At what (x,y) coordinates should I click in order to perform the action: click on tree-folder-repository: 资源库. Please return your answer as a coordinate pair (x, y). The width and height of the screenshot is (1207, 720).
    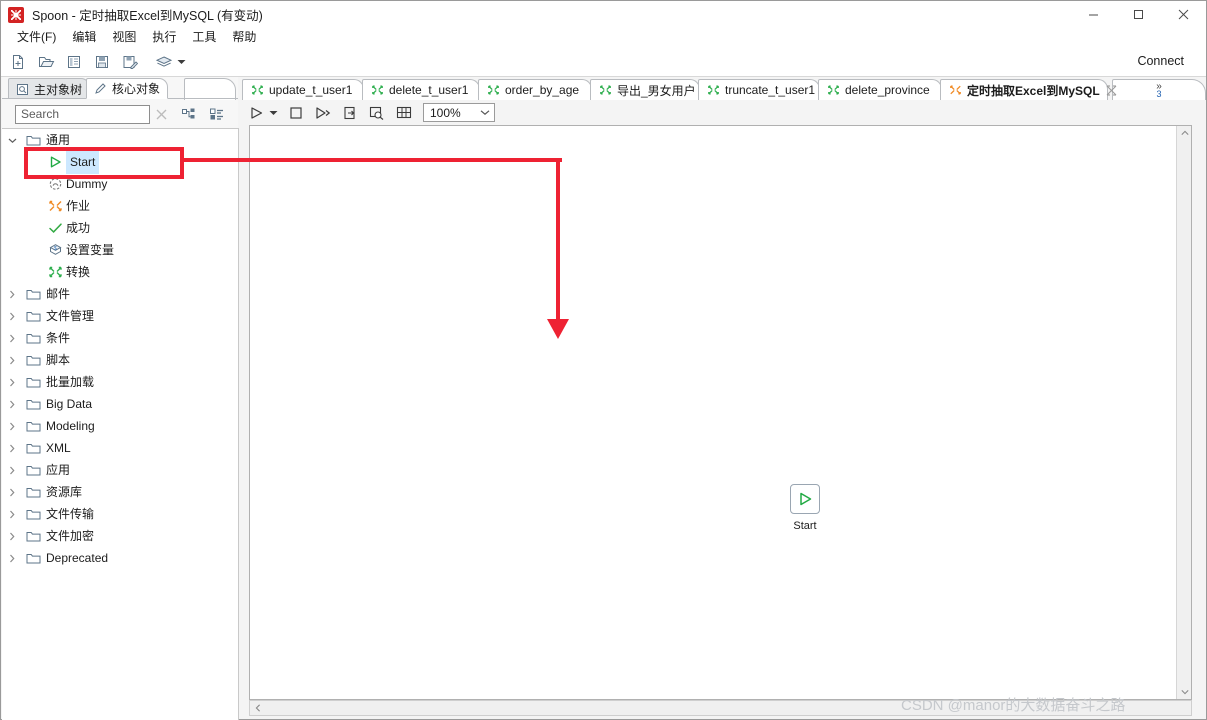
    Looking at the image, I should click on (120, 492).